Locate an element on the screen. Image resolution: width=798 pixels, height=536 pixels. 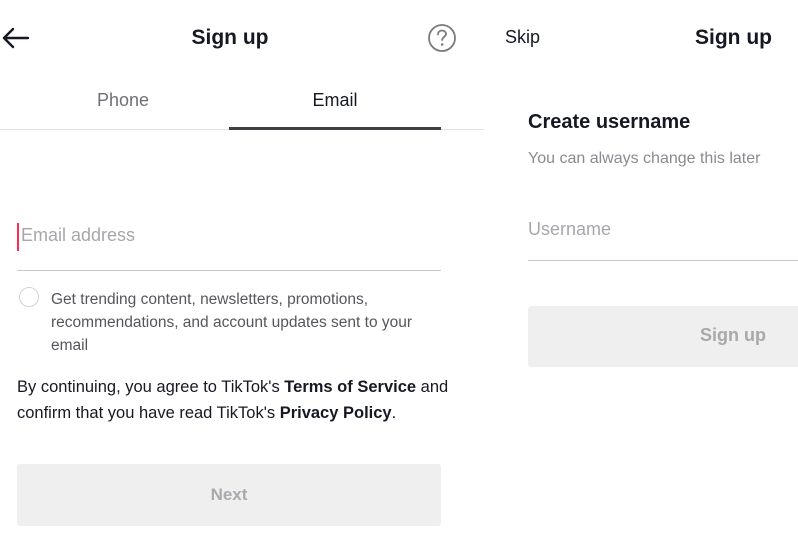
create-username-subtext: You can always change this later is located at coordinates (644, 158).